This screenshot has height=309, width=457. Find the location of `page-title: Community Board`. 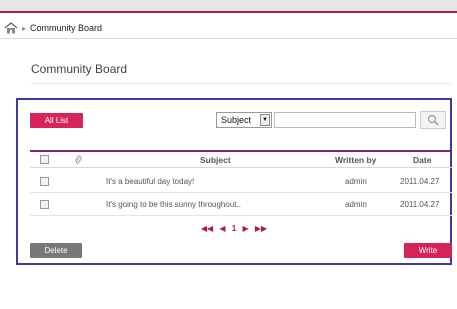

page-title: Community Board is located at coordinates (79, 69).